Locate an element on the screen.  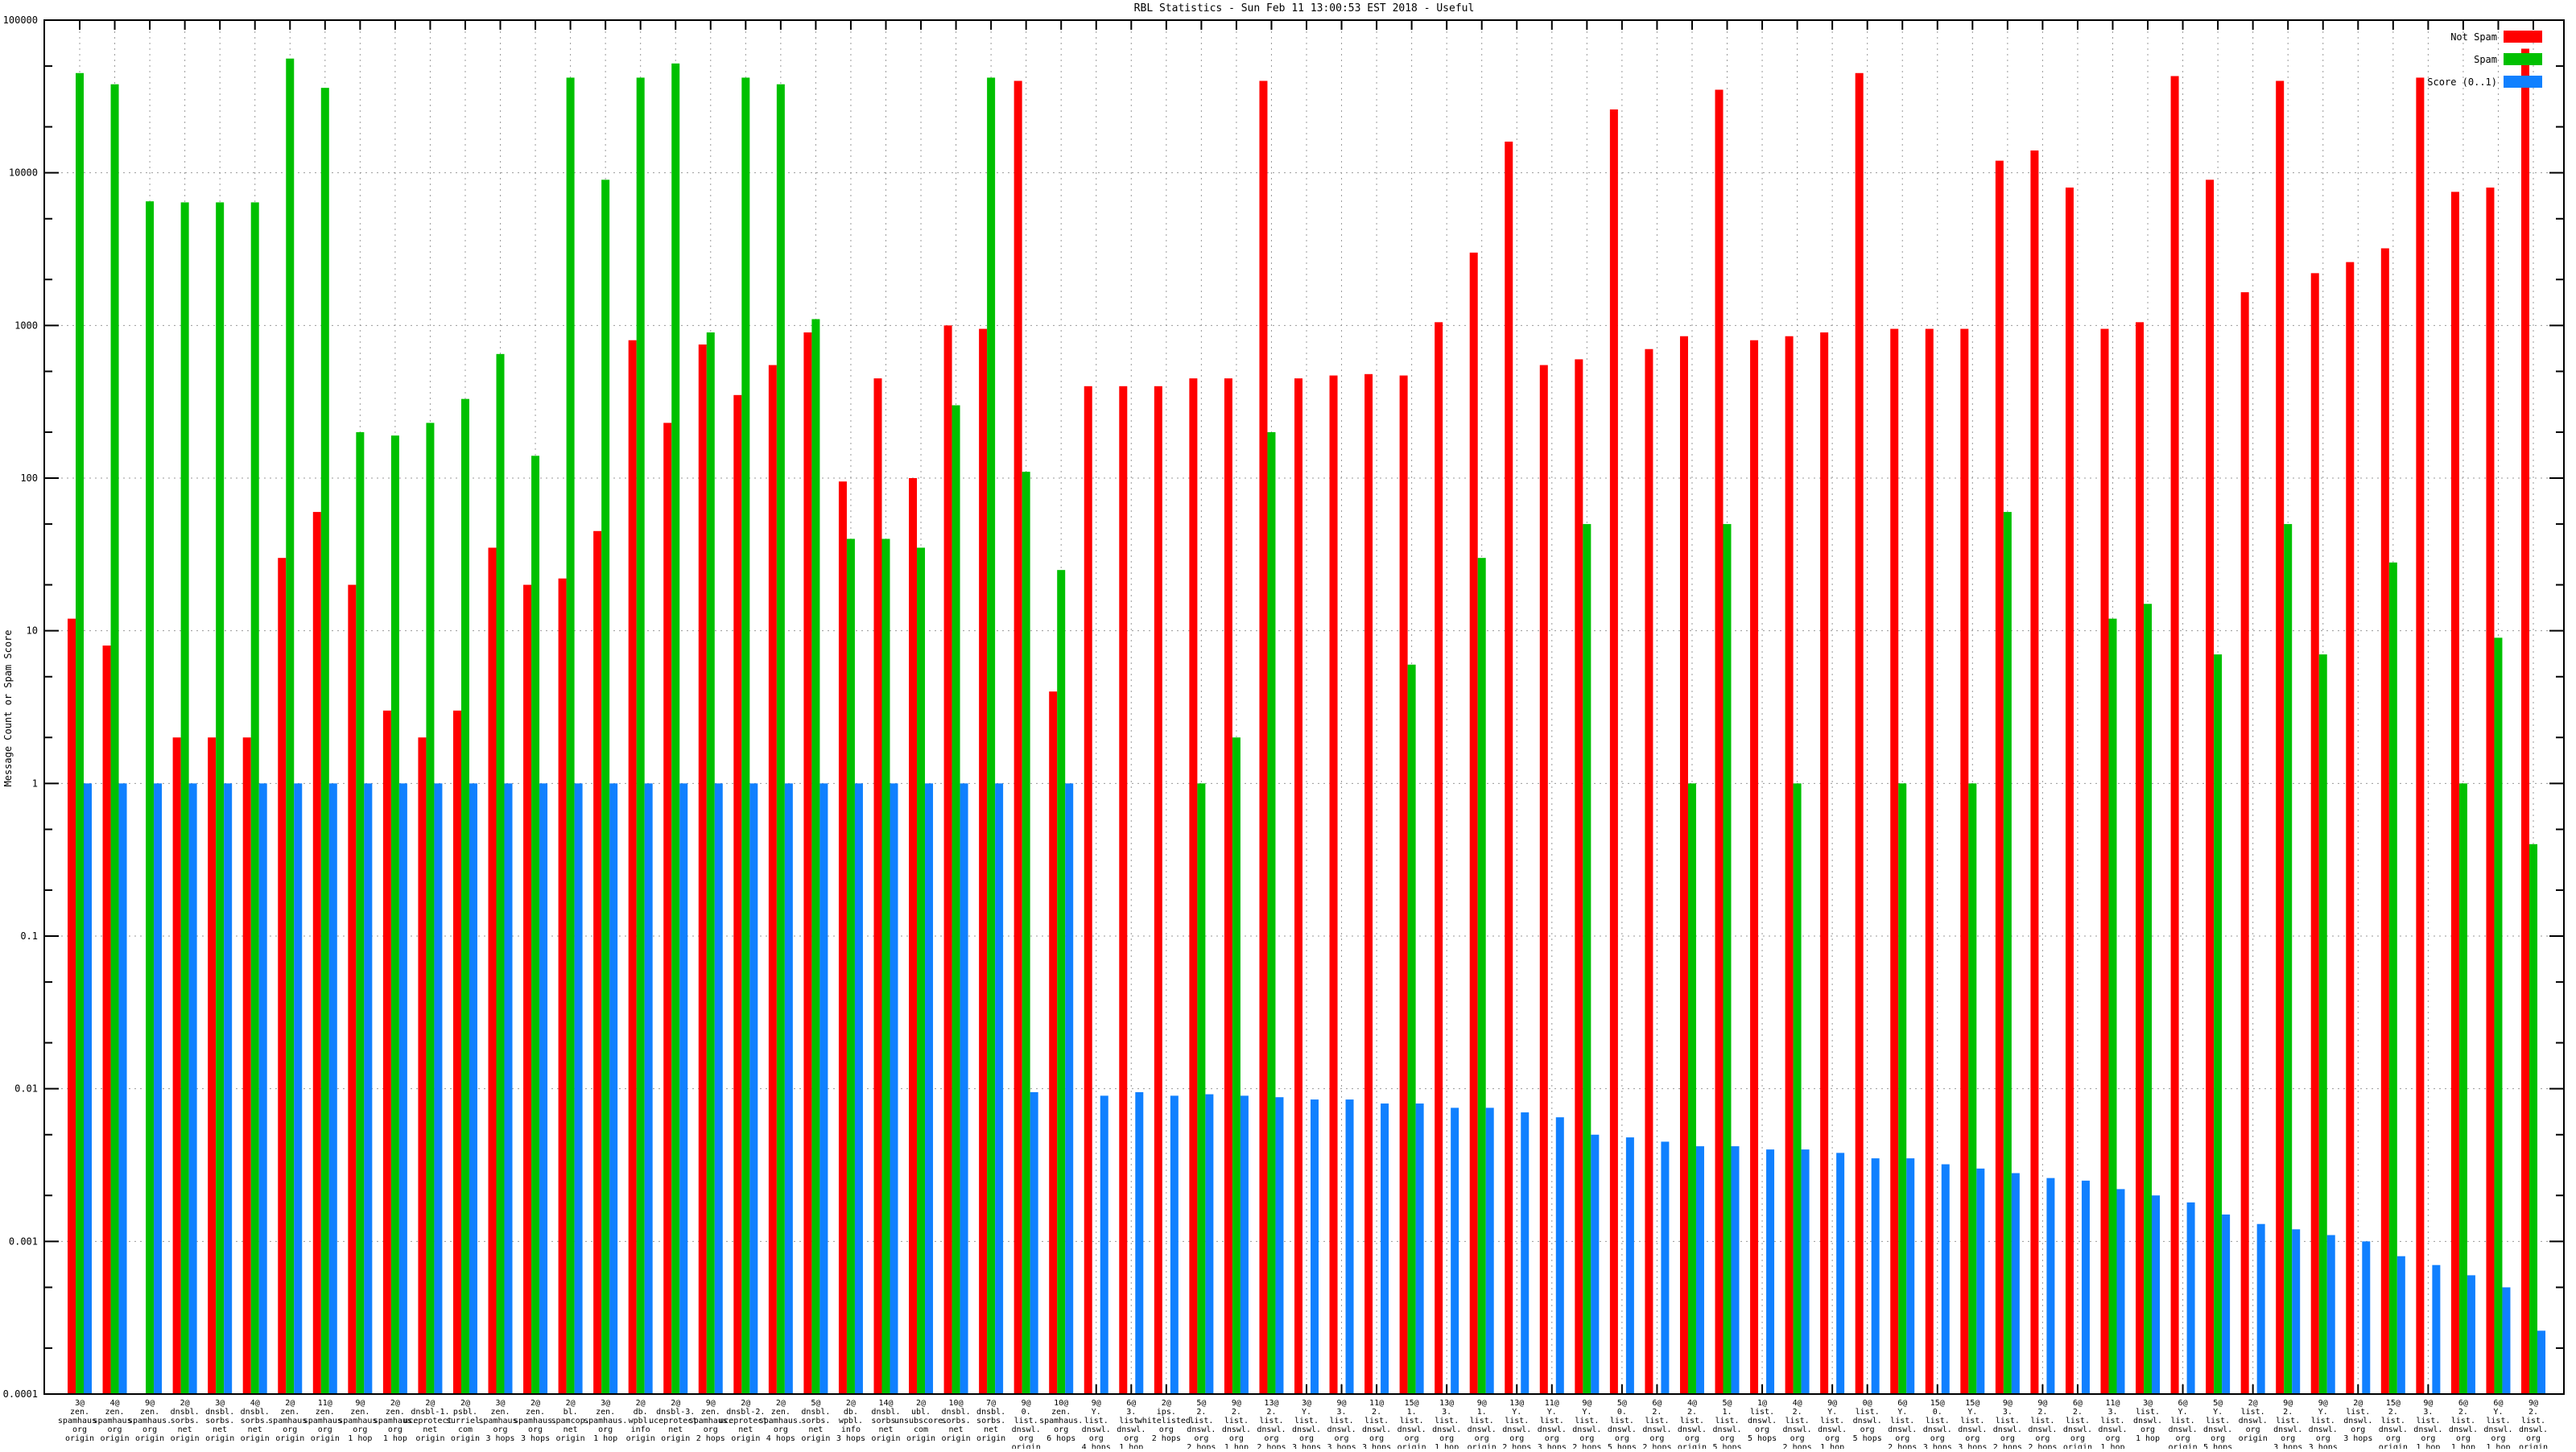
x-tick-label: 2 hops is located at coordinates (1902, 1446).